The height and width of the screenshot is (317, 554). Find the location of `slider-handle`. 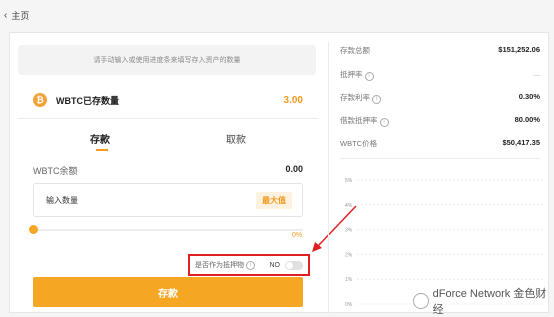

slider-handle is located at coordinates (33, 229).